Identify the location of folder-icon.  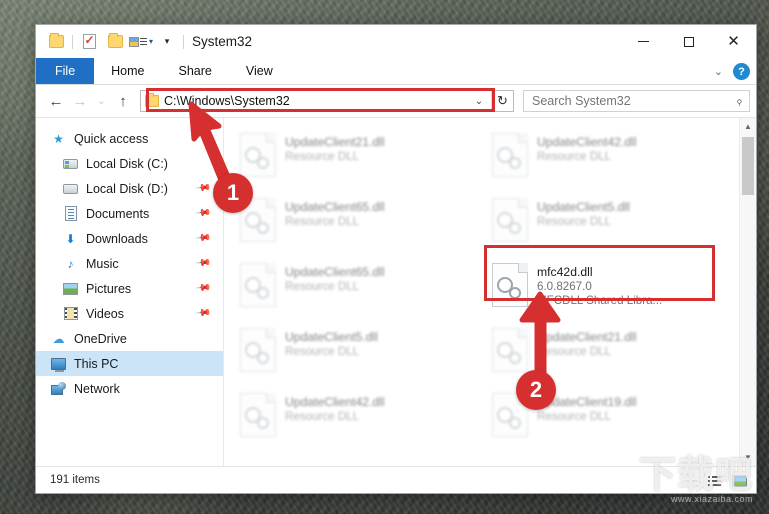
(56, 42).